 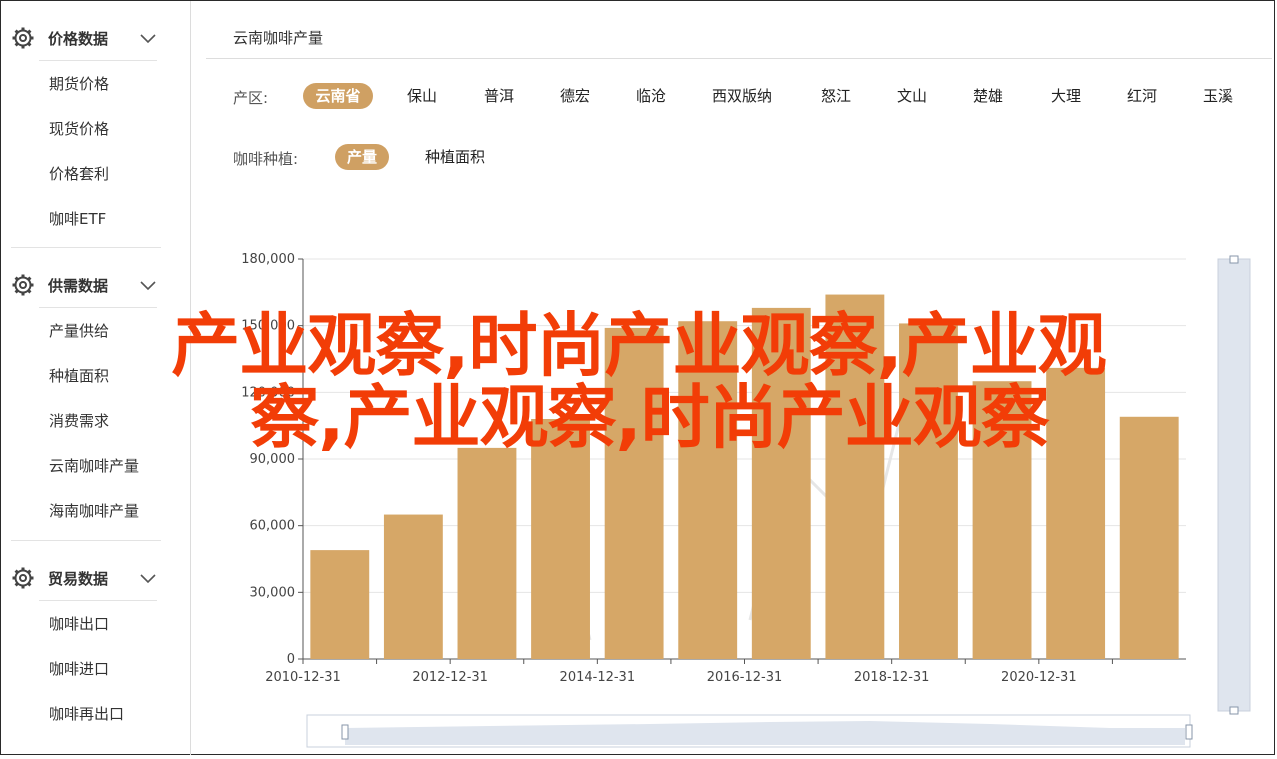 What do you see at coordinates (79, 669) in the screenshot?
I see `sidebar-item-coffee-import: 咖啡进口` at bounding box center [79, 669].